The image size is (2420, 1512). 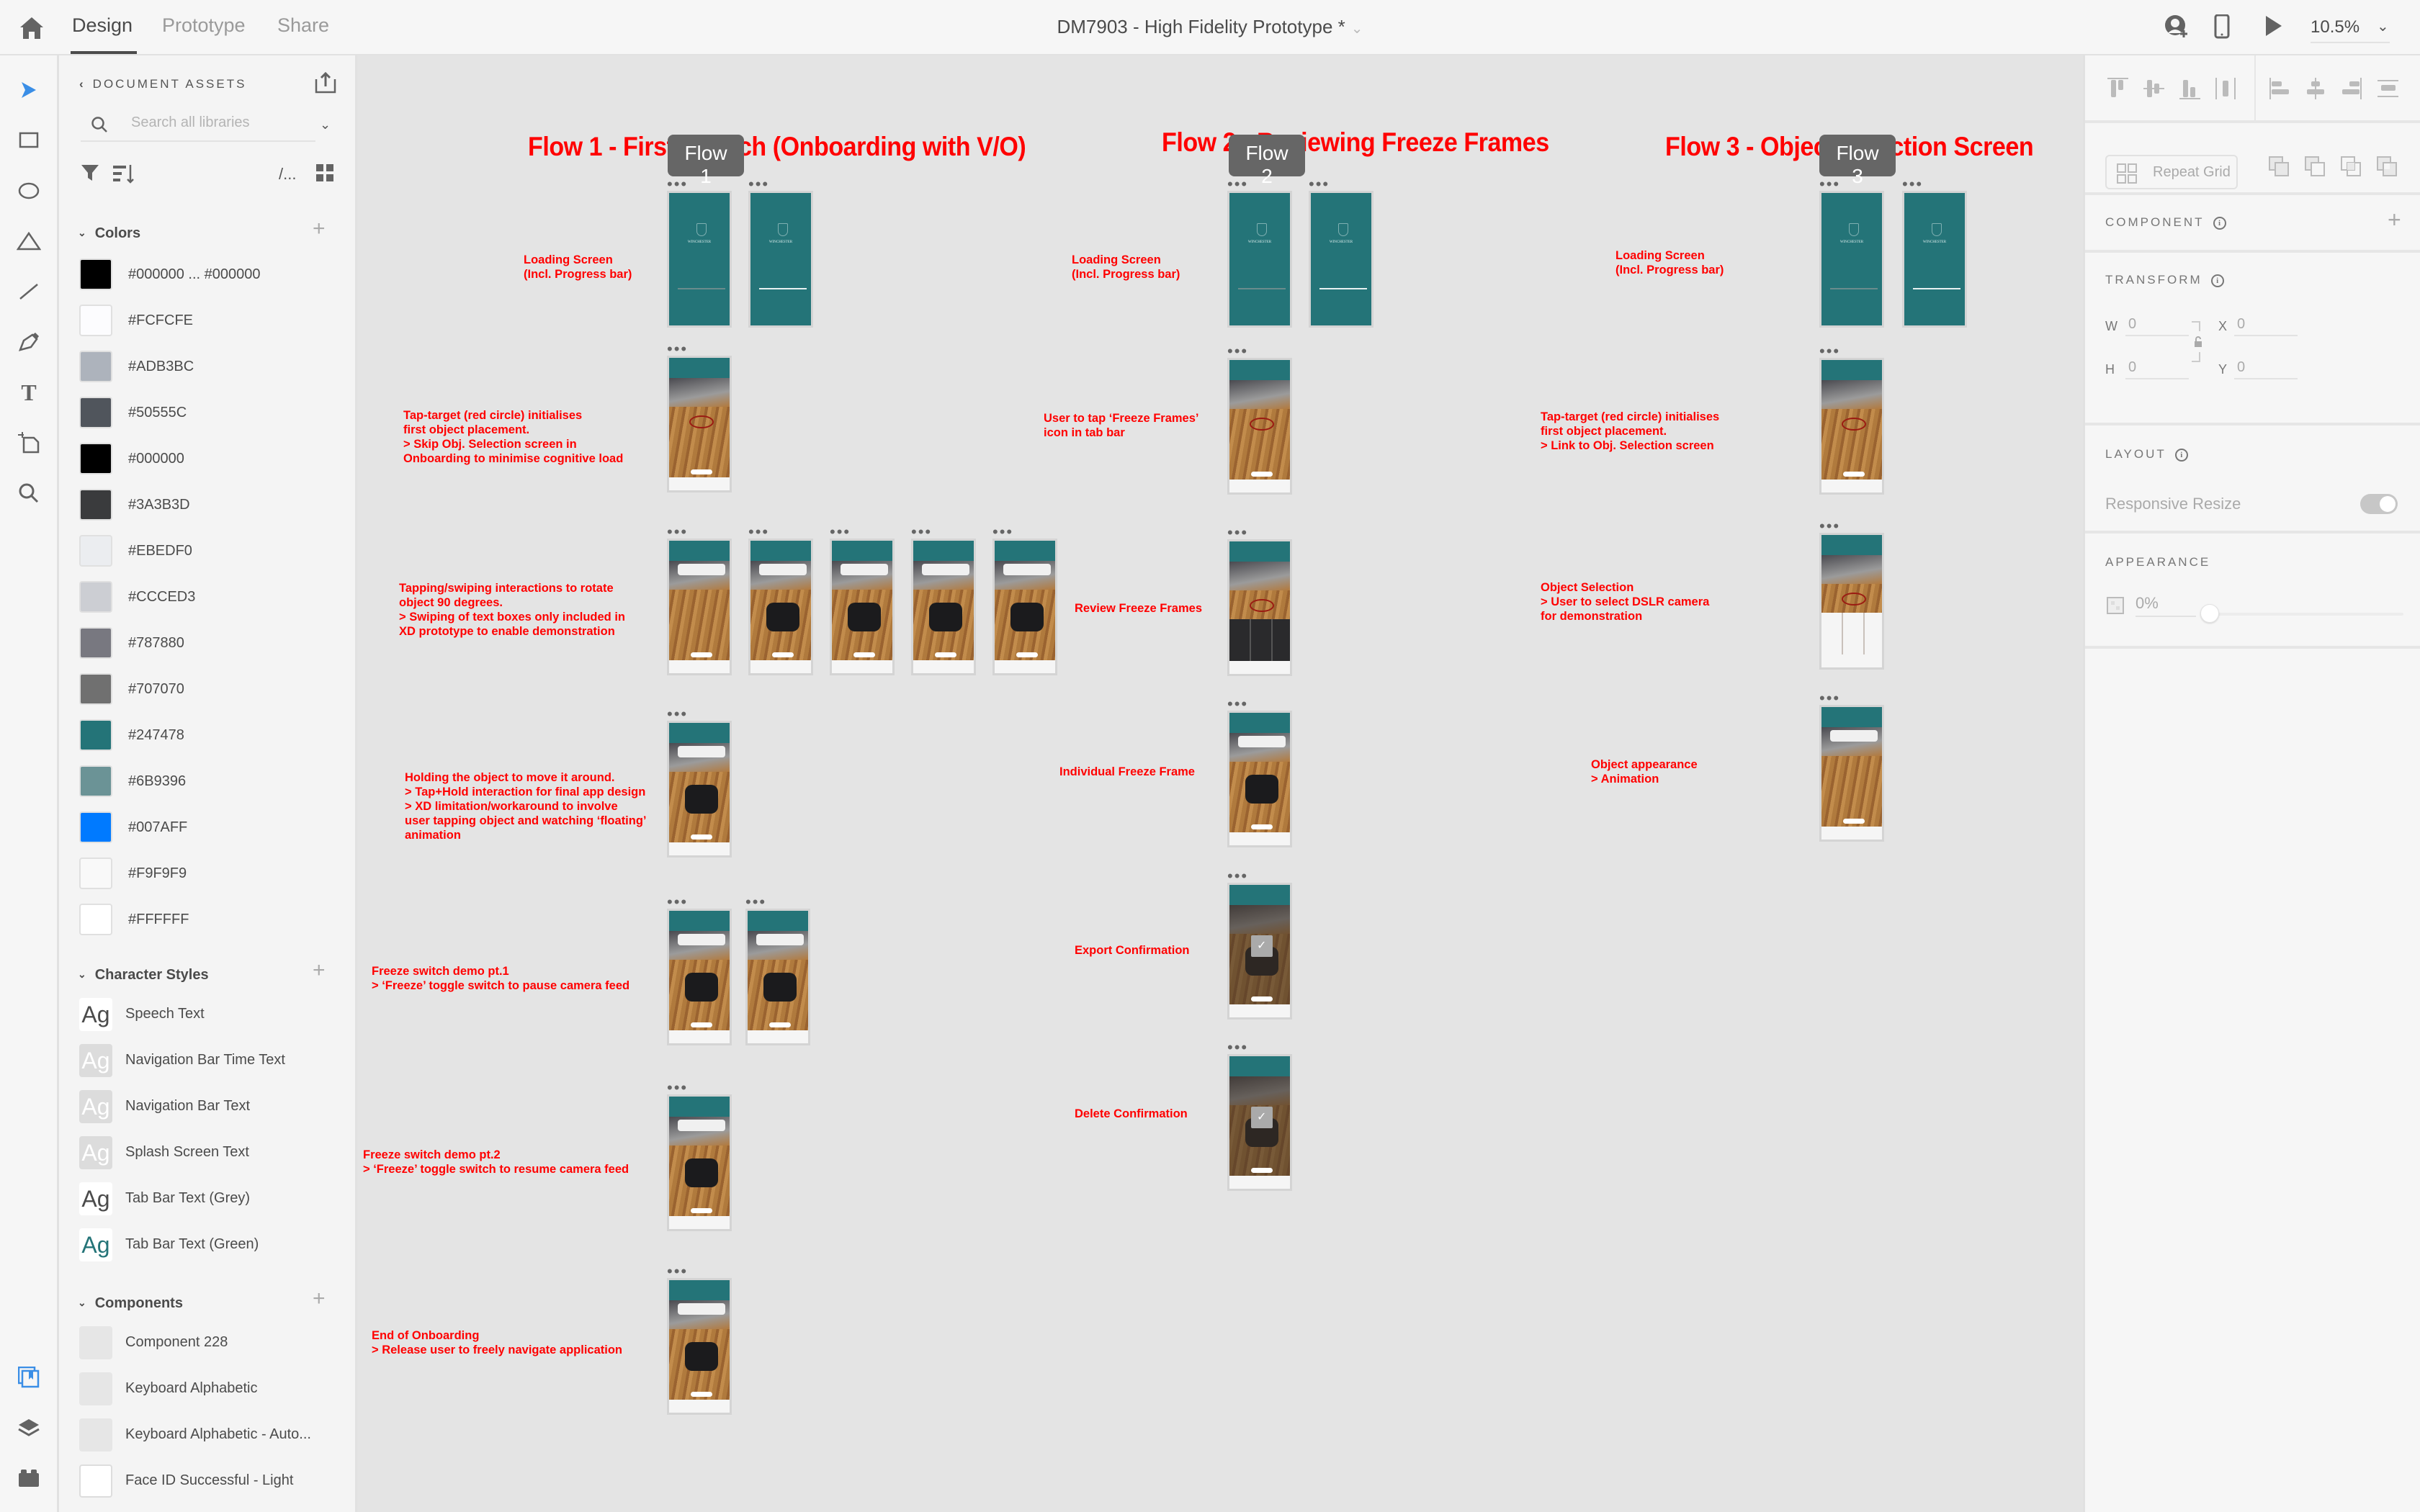 What do you see at coordinates (162, 84) in the screenshot?
I see `assets-panel-title: ‹ DOCUMENT ASSETS` at bounding box center [162, 84].